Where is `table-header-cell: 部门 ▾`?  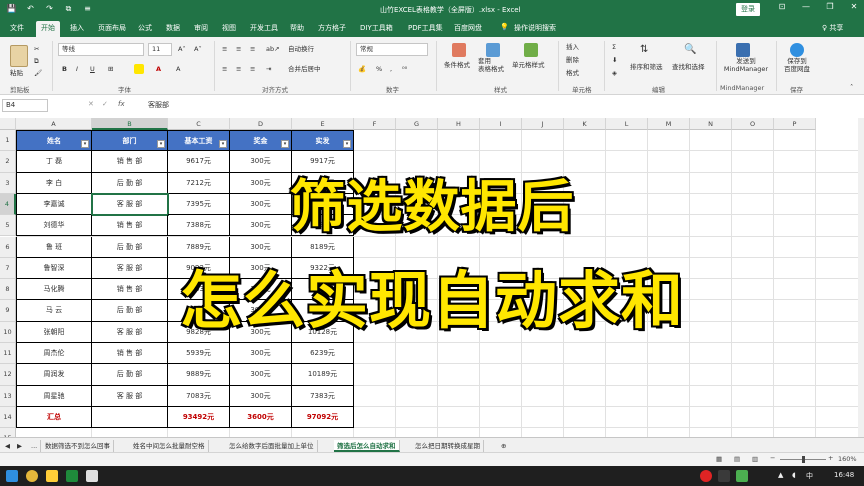
table-header-cell: 部门 ▾ is located at coordinates (130, 141).